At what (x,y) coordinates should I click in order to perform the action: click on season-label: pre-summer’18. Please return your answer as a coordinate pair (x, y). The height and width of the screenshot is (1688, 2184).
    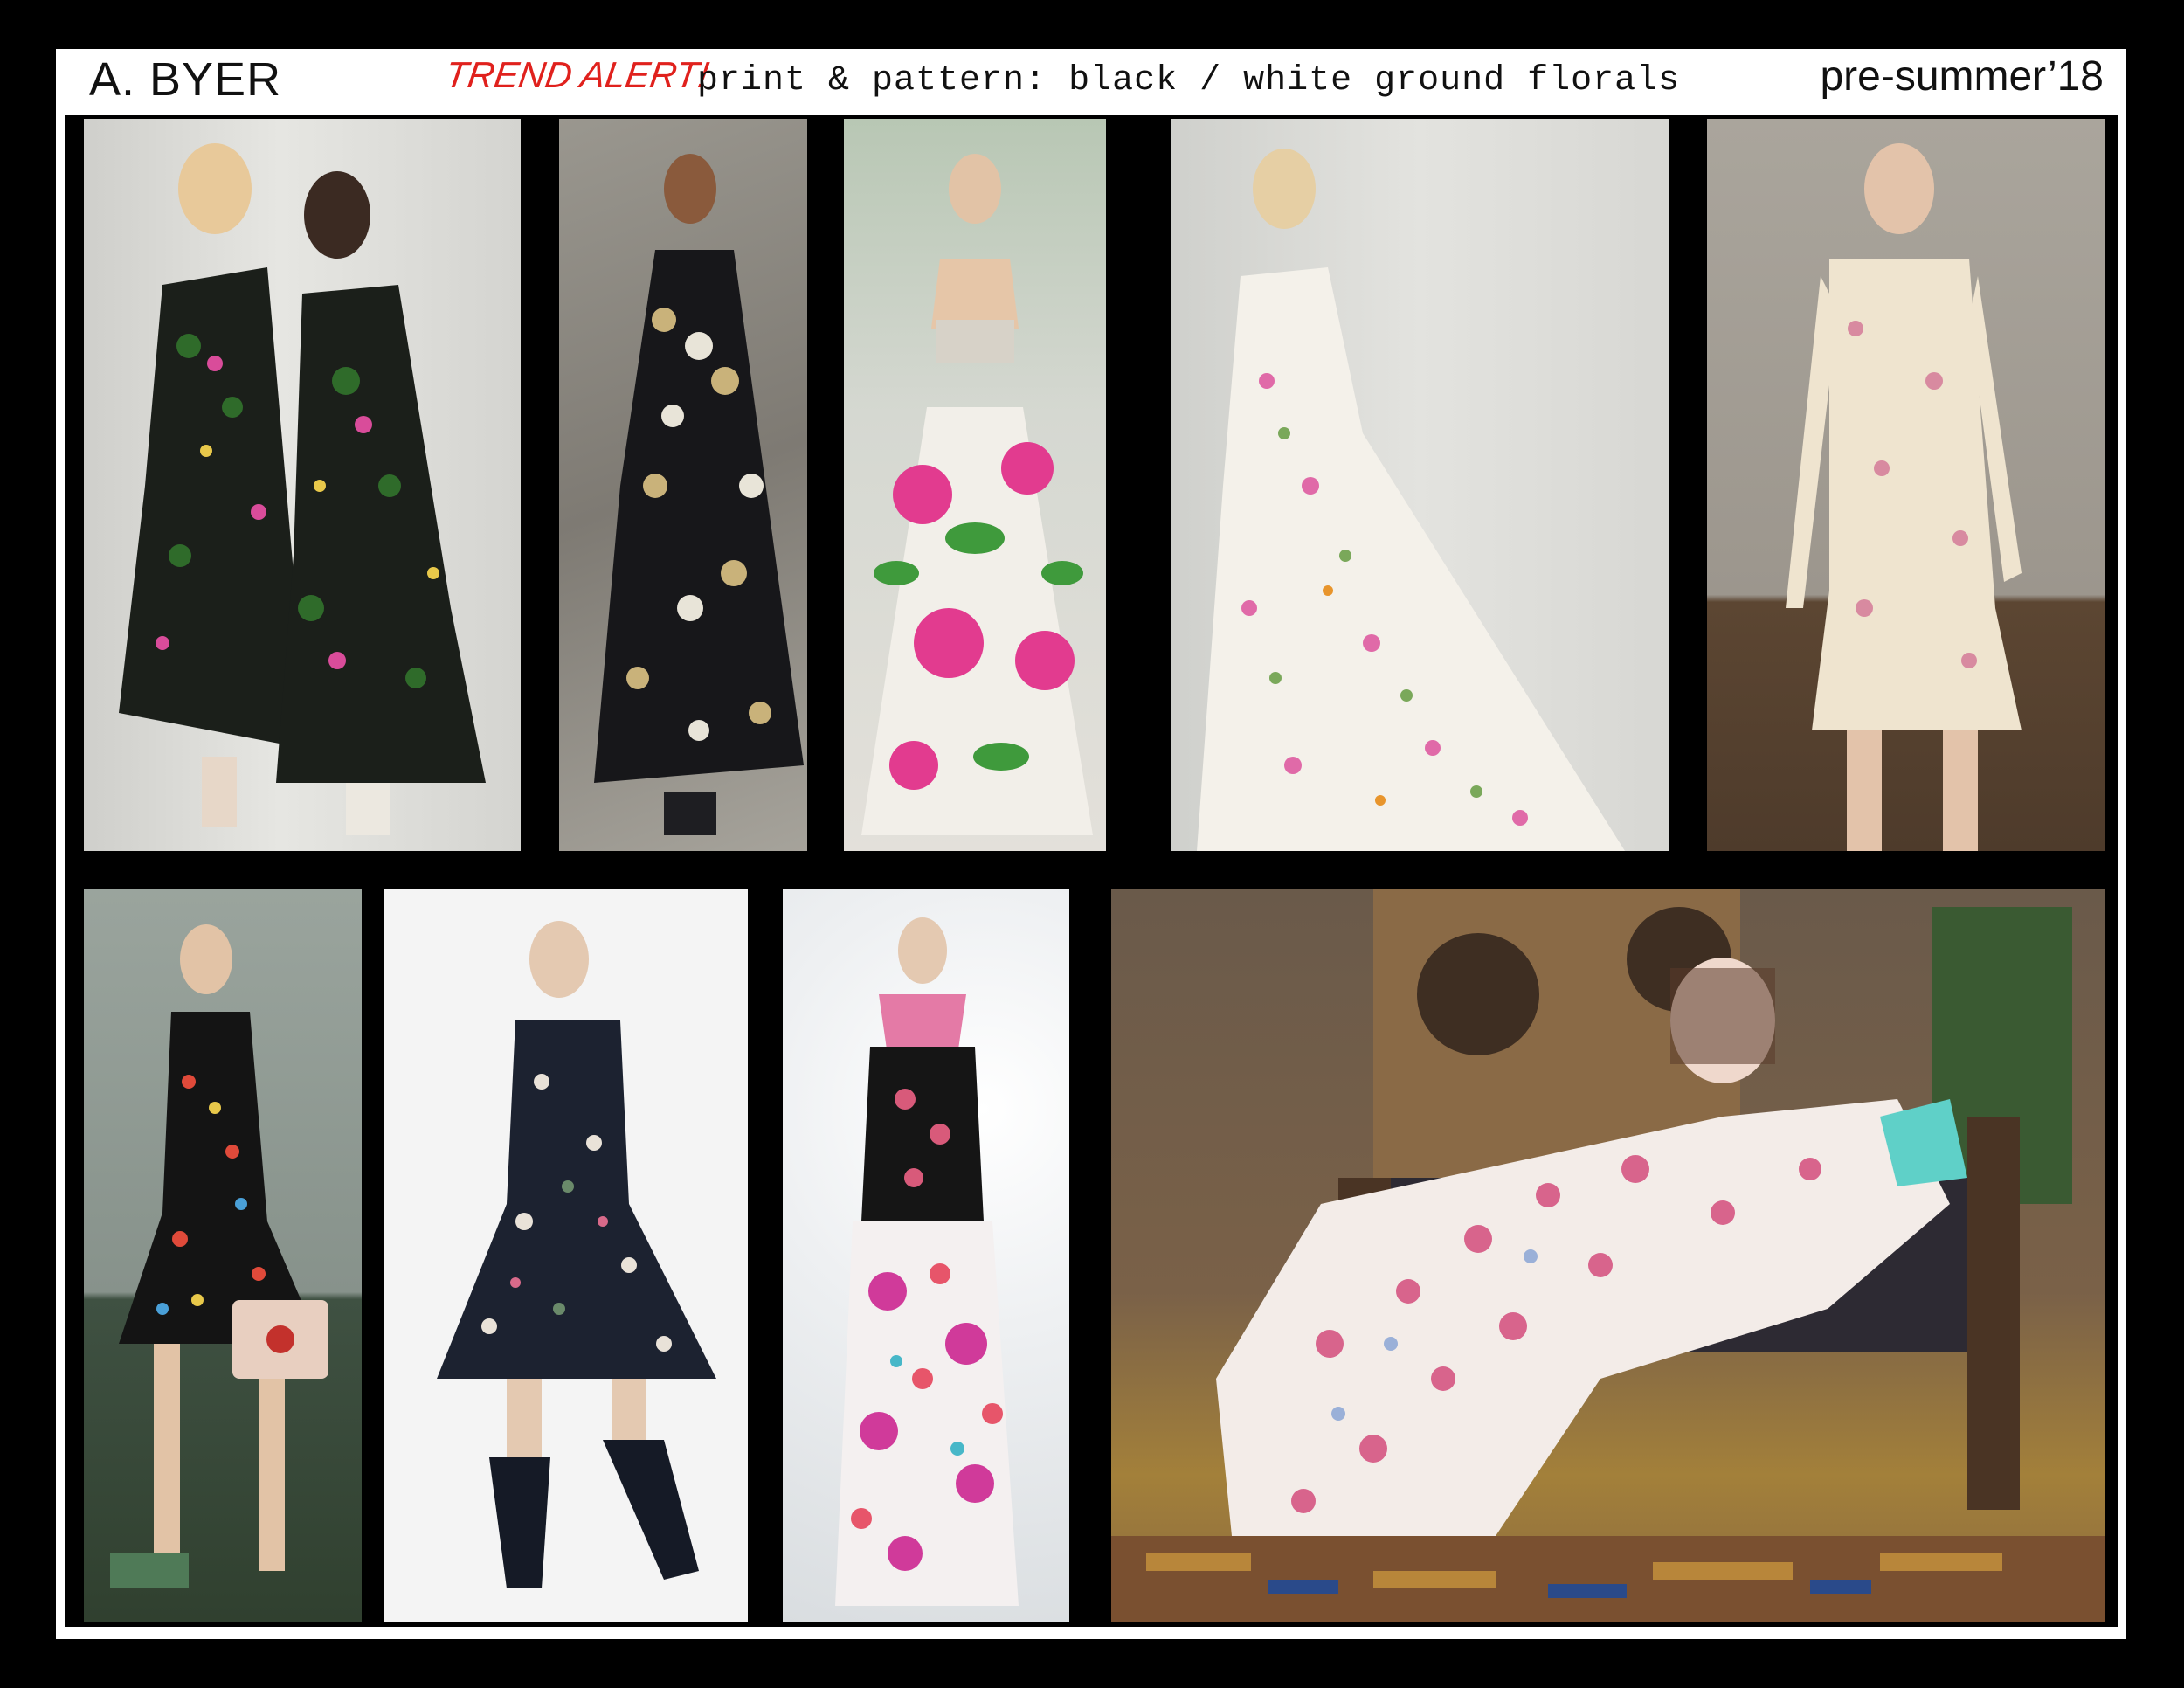
    Looking at the image, I should click on (1962, 76).